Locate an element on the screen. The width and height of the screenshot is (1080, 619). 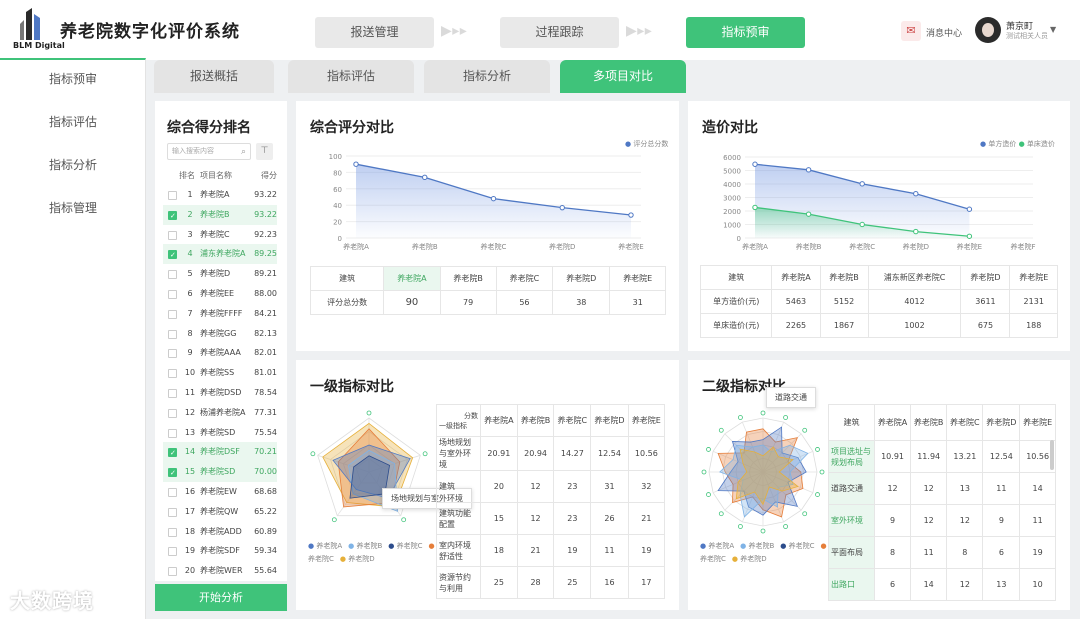
tab-indicator-analysis: 指标分析 is located at coordinates (487, 76).